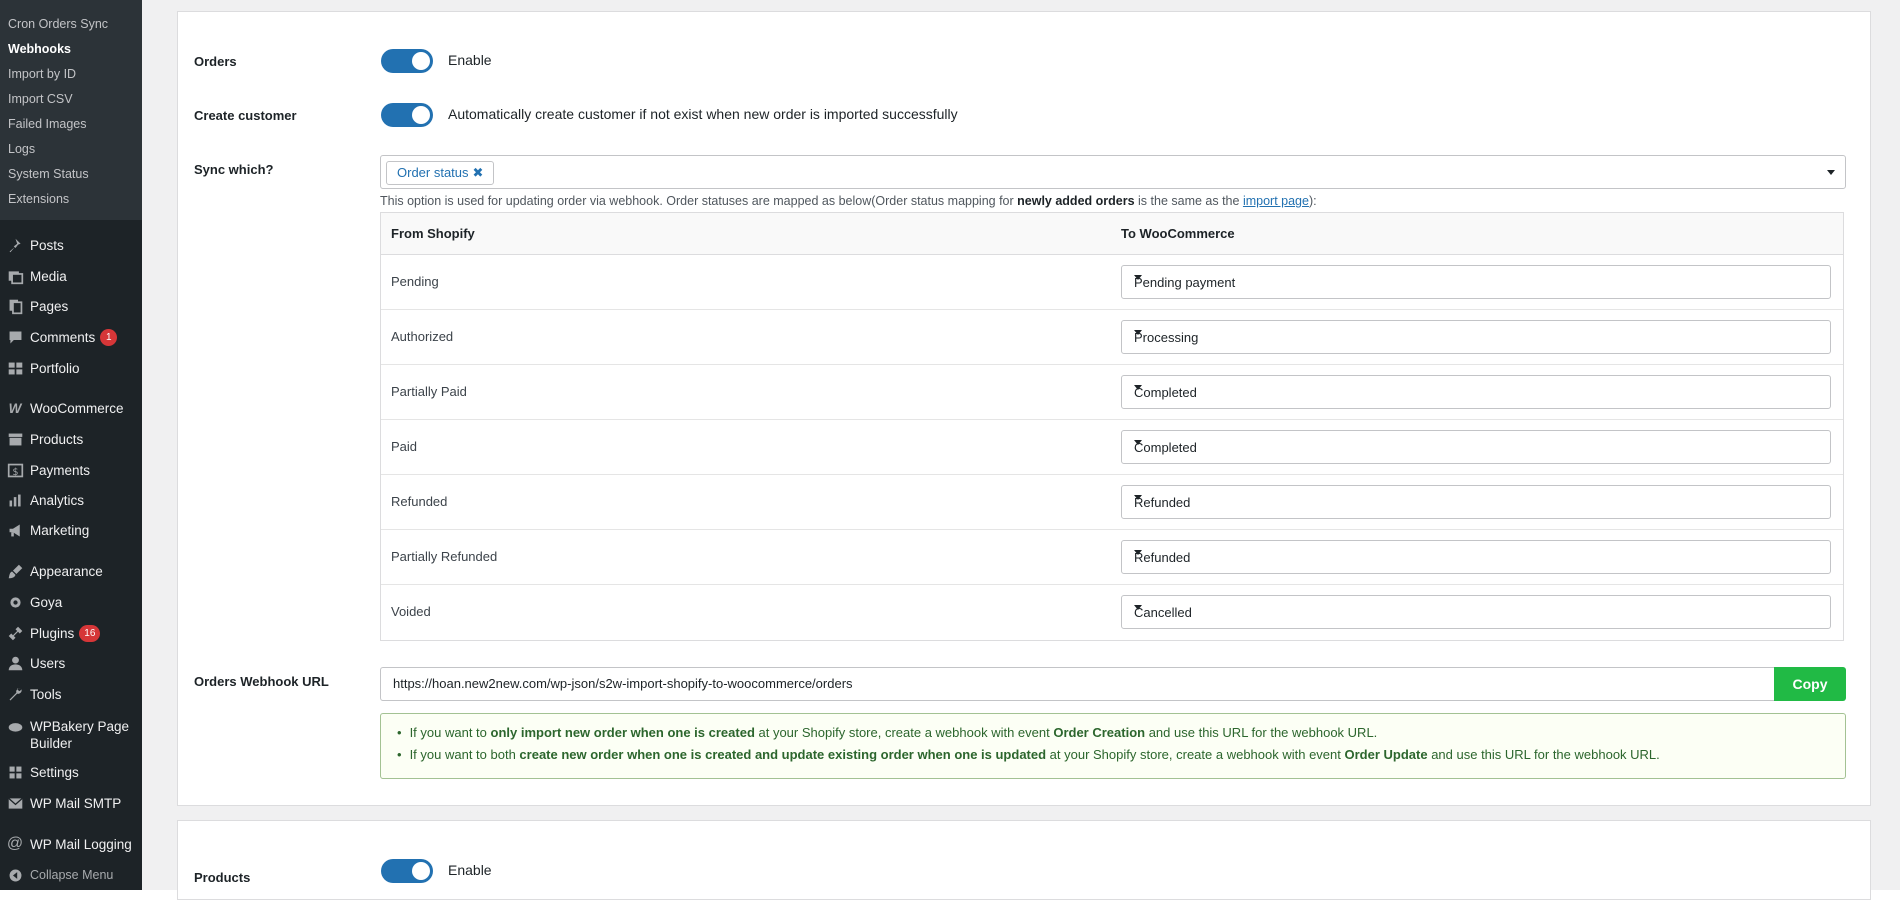 This screenshot has width=1900, height=900. What do you see at coordinates (1166, 337) in the screenshot?
I see `selected-value: Processing` at bounding box center [1166, 337].